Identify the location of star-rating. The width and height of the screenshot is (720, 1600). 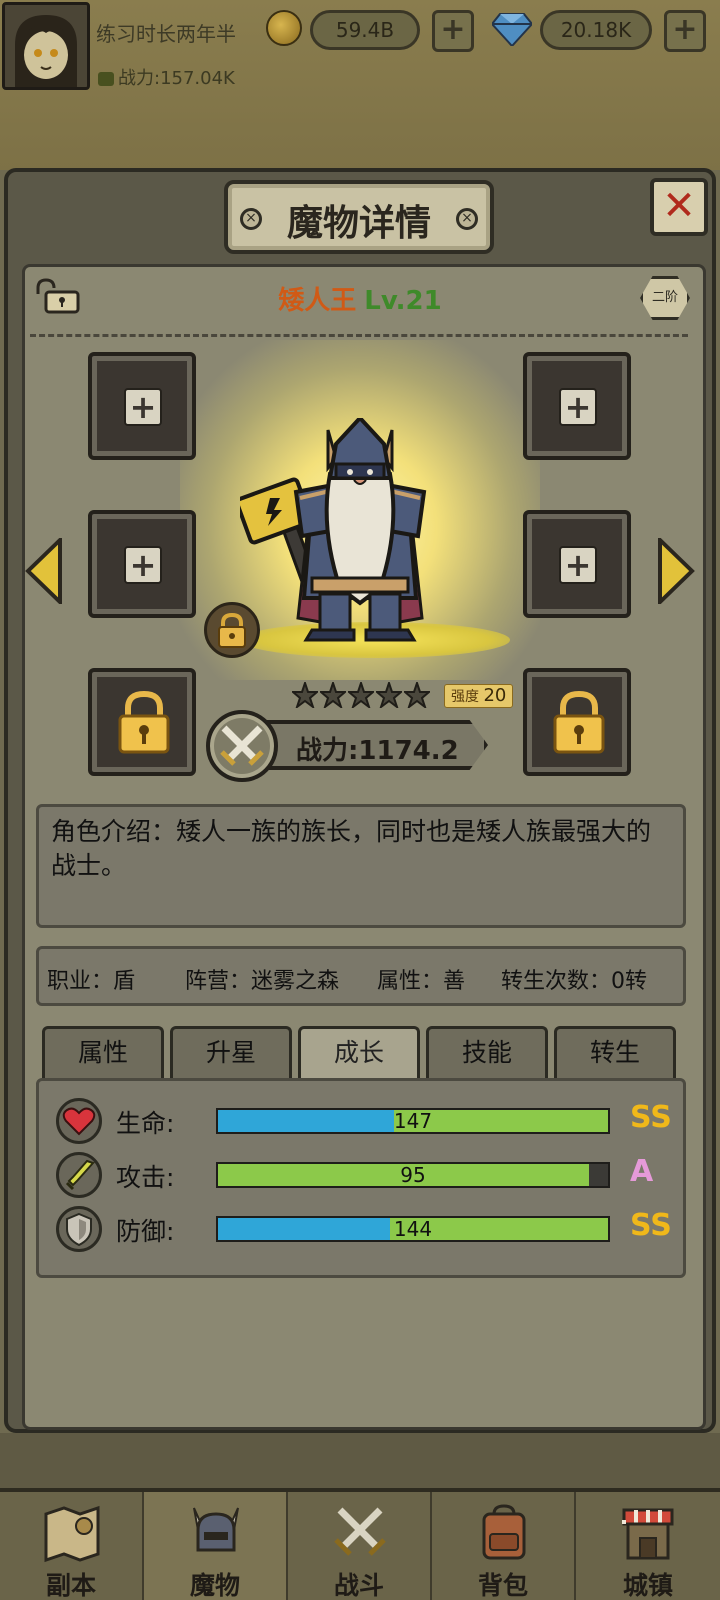
(362, 696).